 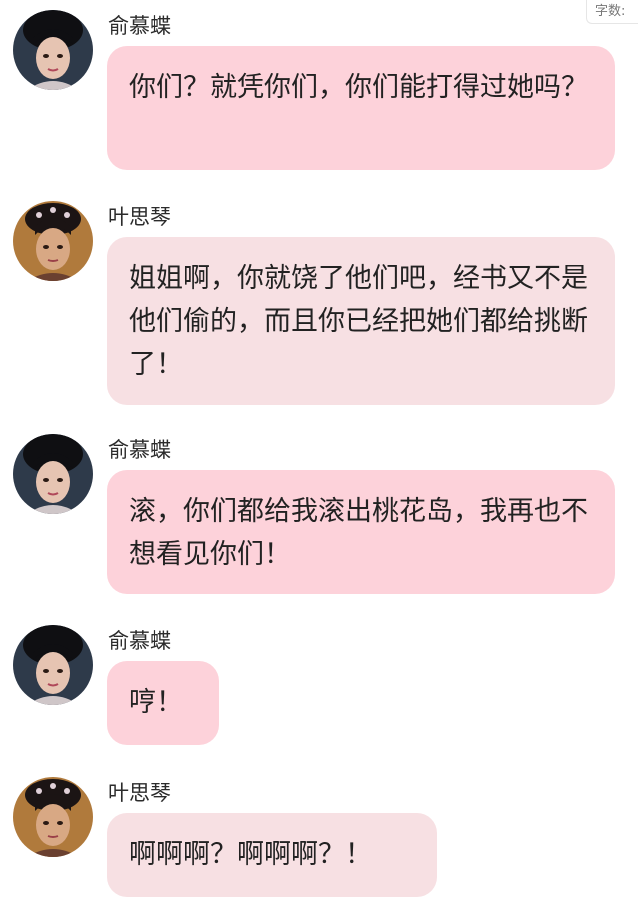 I want to click on message-text: 哼！, so click(x=156, y=702).